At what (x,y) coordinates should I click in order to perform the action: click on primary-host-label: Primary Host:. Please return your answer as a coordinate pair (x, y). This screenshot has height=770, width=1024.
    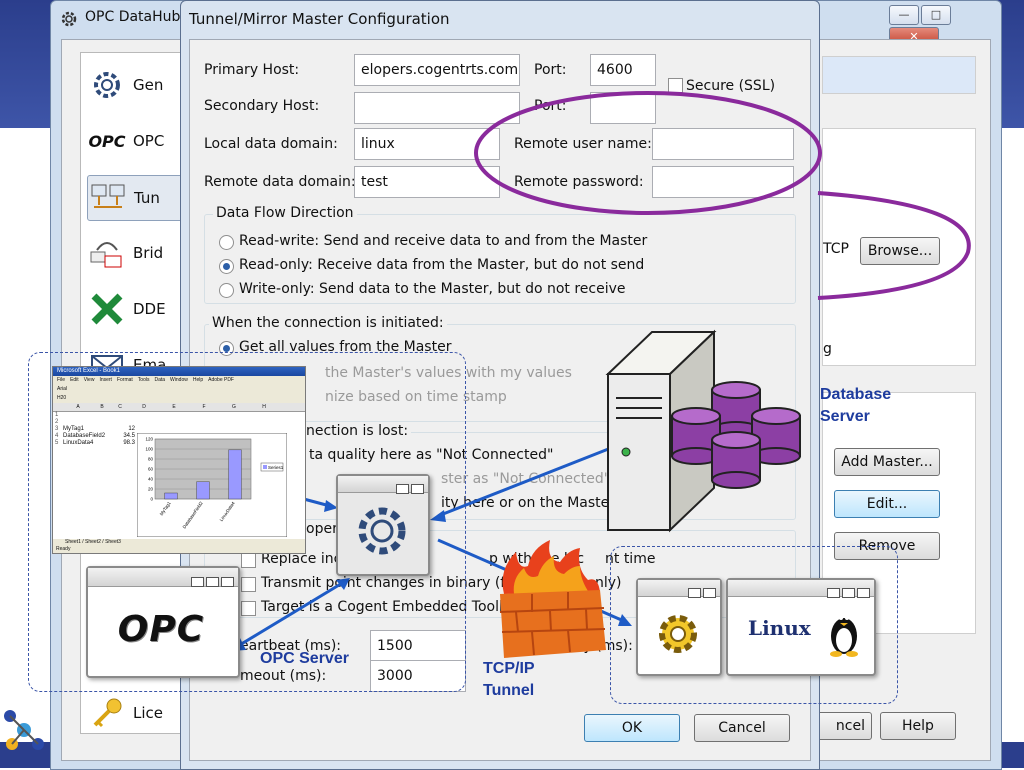
    Looking at the image, I should click on (252, 70).